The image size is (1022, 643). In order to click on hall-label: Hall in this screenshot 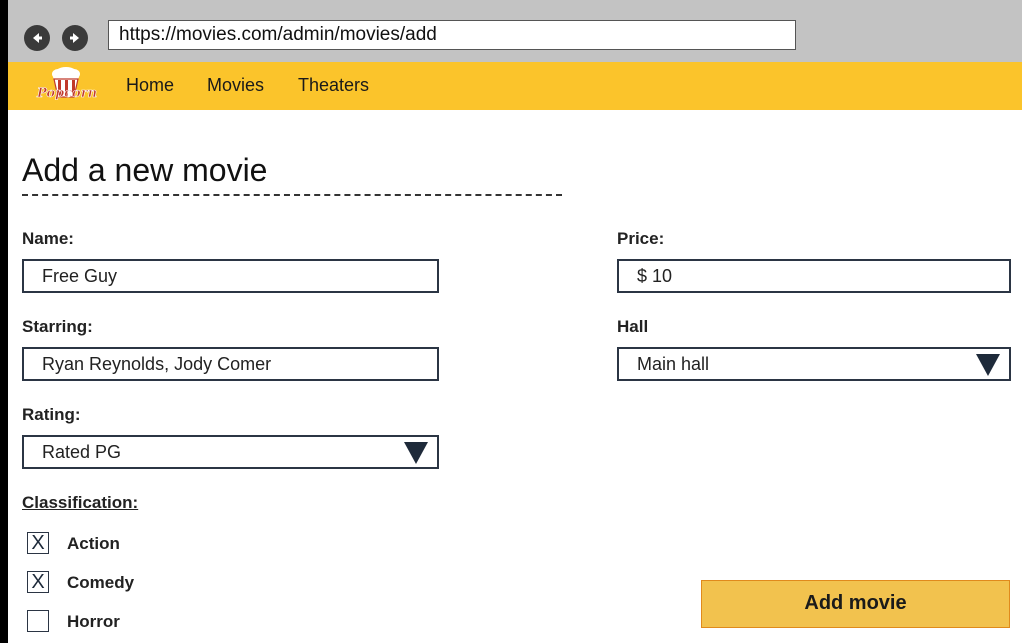, I will do `click(633, 326)`.